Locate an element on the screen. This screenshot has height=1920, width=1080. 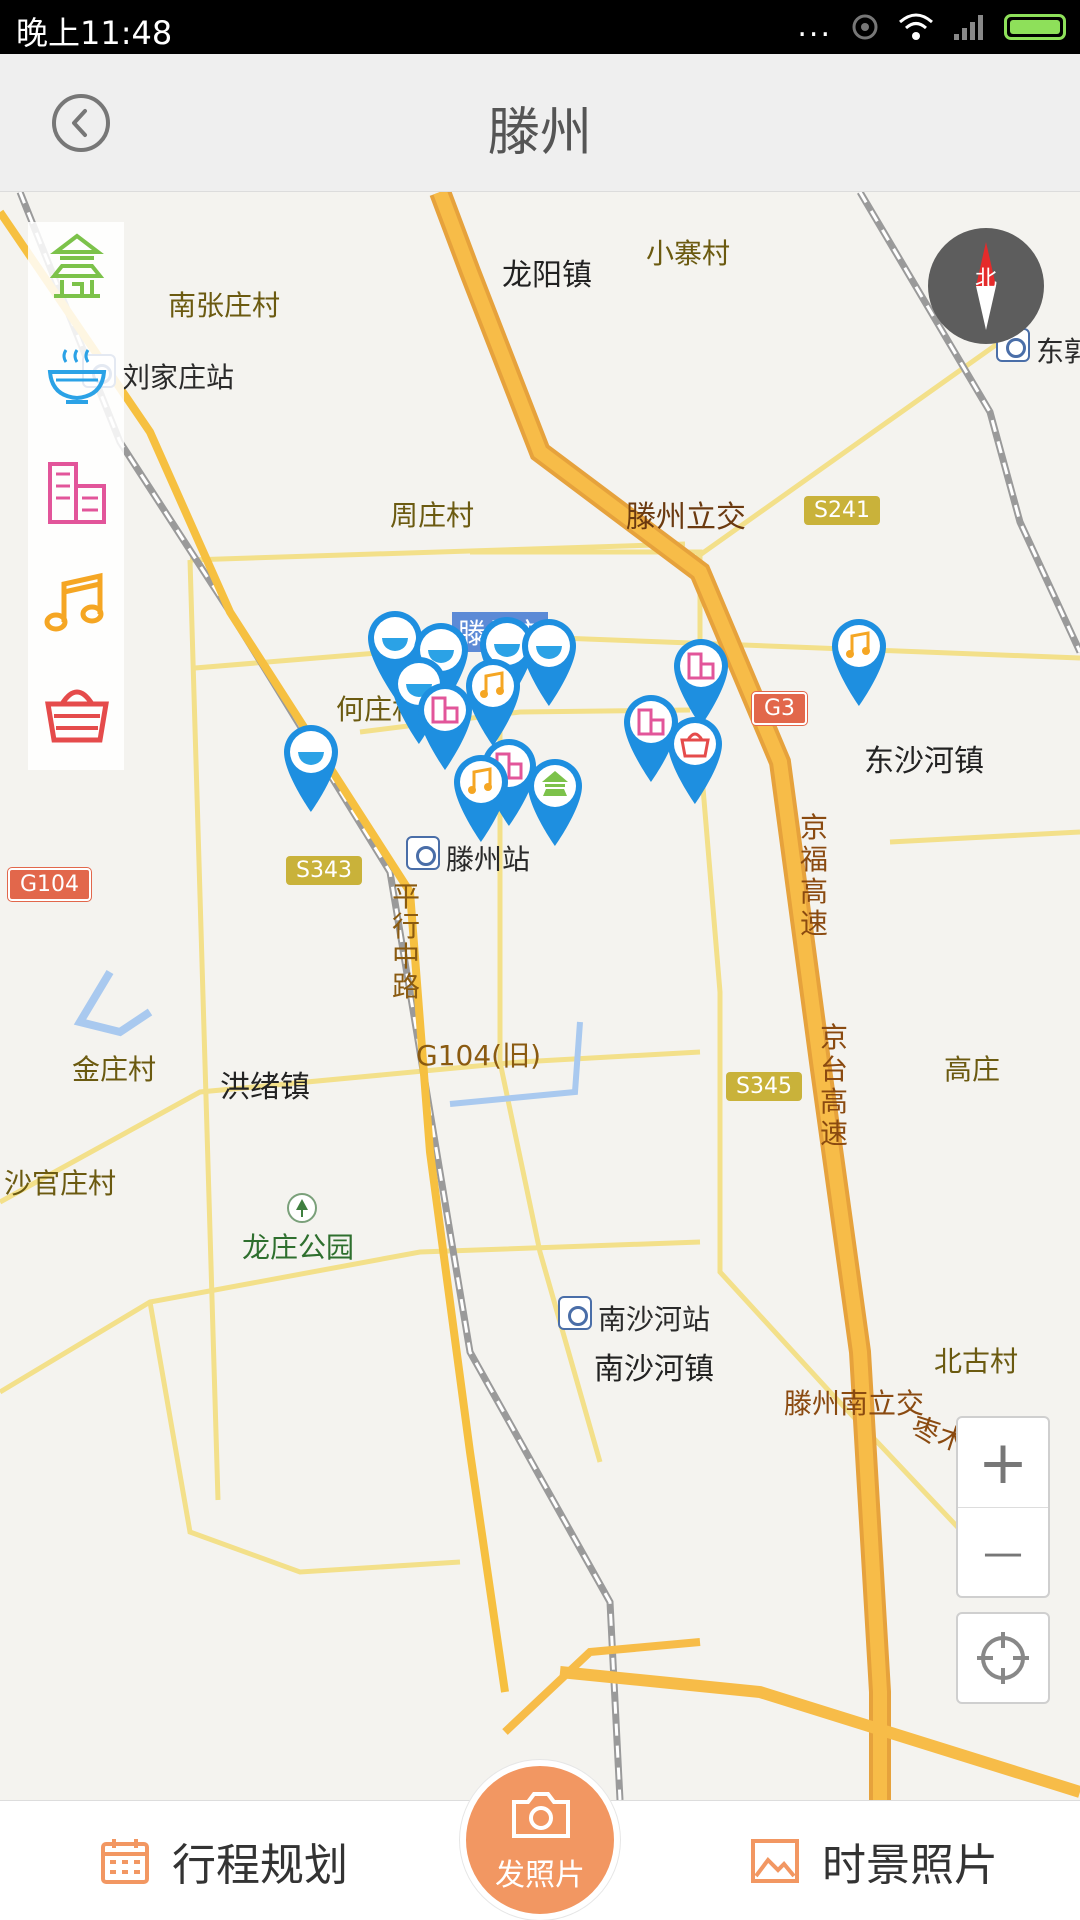
map-label: 滕州站 is located at coordinates (488, 859).